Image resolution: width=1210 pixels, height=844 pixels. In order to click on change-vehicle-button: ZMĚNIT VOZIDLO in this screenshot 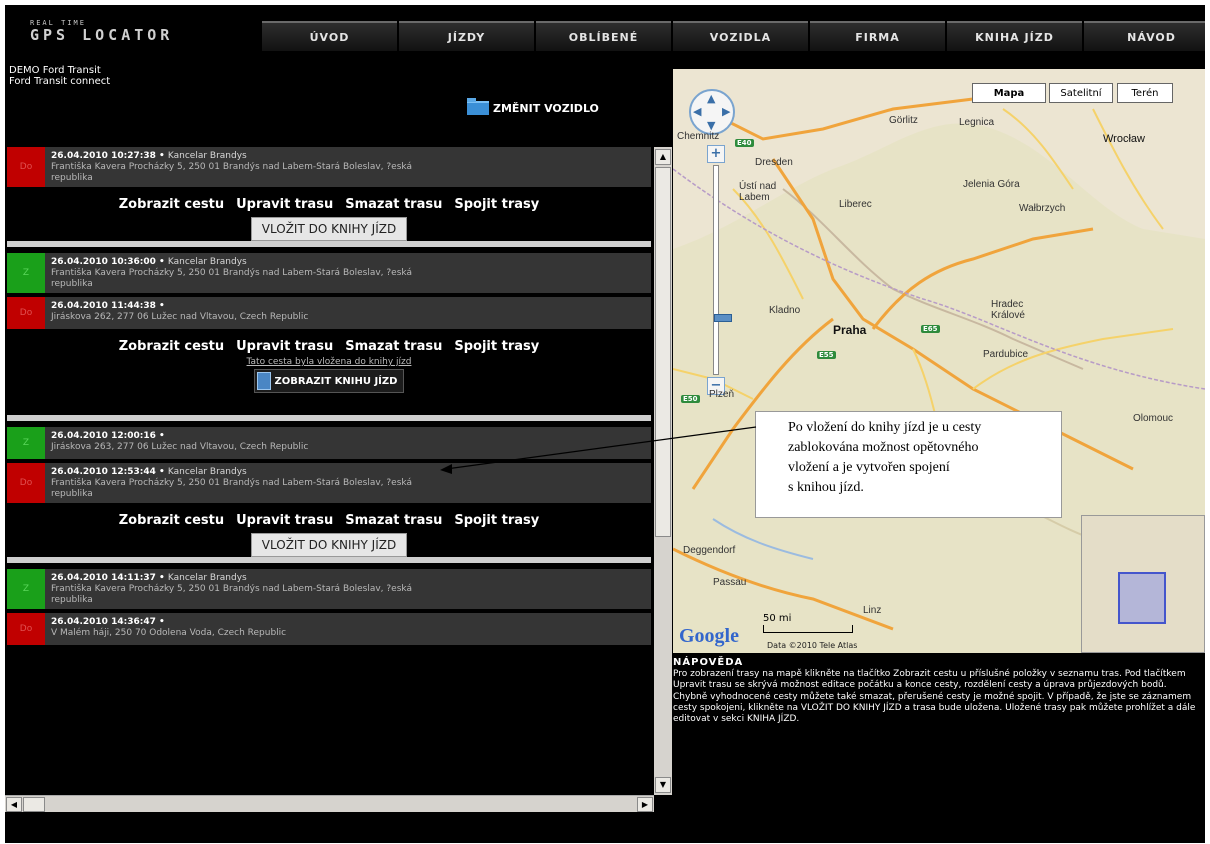, I will do `click(533, 106)`.